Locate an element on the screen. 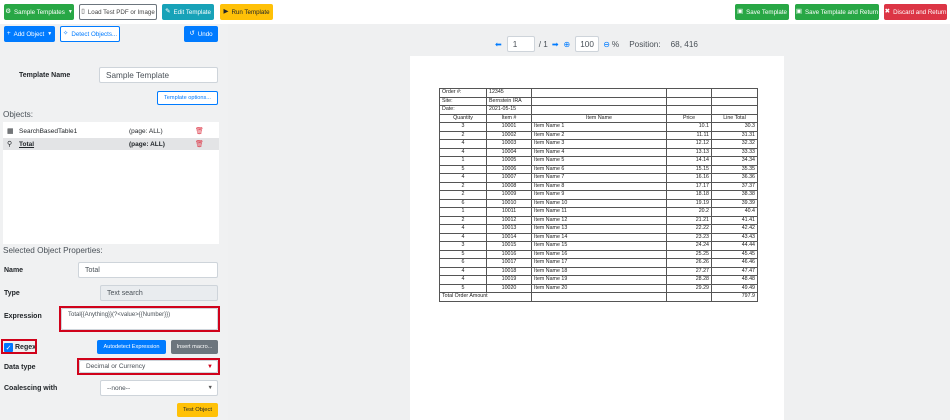 The width and height of the screenshot is (950, 420). table-row: 4 10004 Item Name 4 13.13 33.33 is located at coordinates (598, 152).